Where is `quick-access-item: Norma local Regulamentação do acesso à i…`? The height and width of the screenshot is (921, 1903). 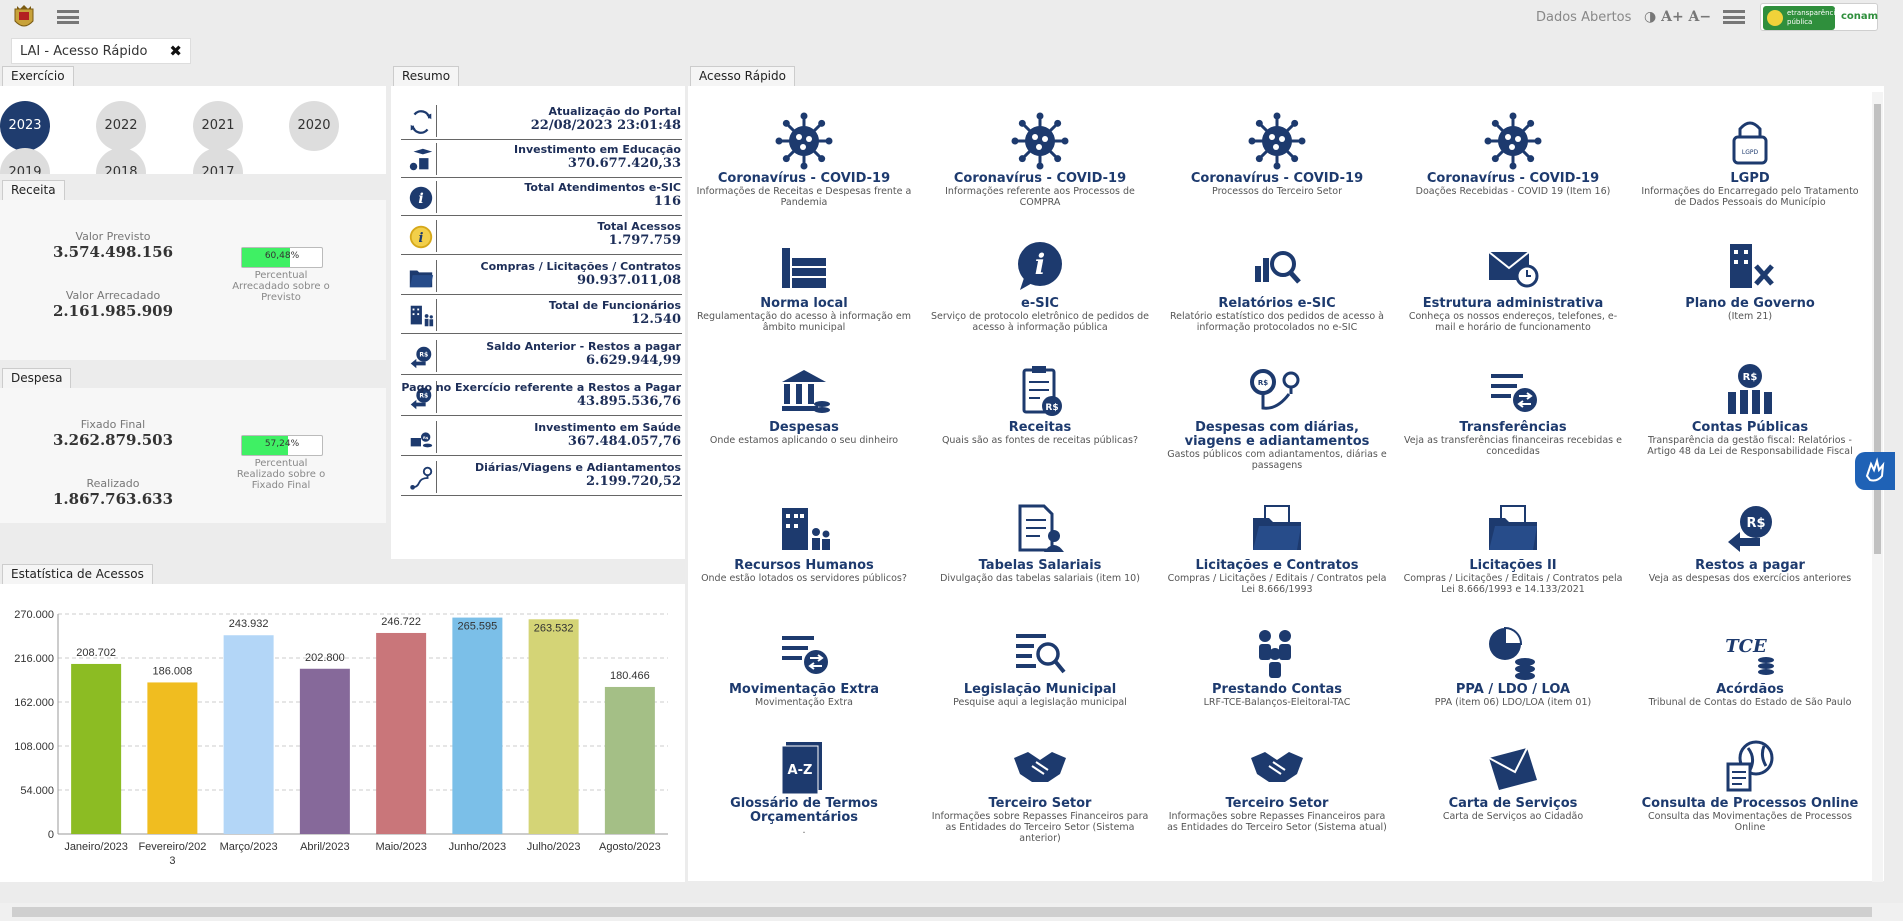 quick-access-item: Norma local Regulamentação do acesso à i… is located at coordinates (804, 284).